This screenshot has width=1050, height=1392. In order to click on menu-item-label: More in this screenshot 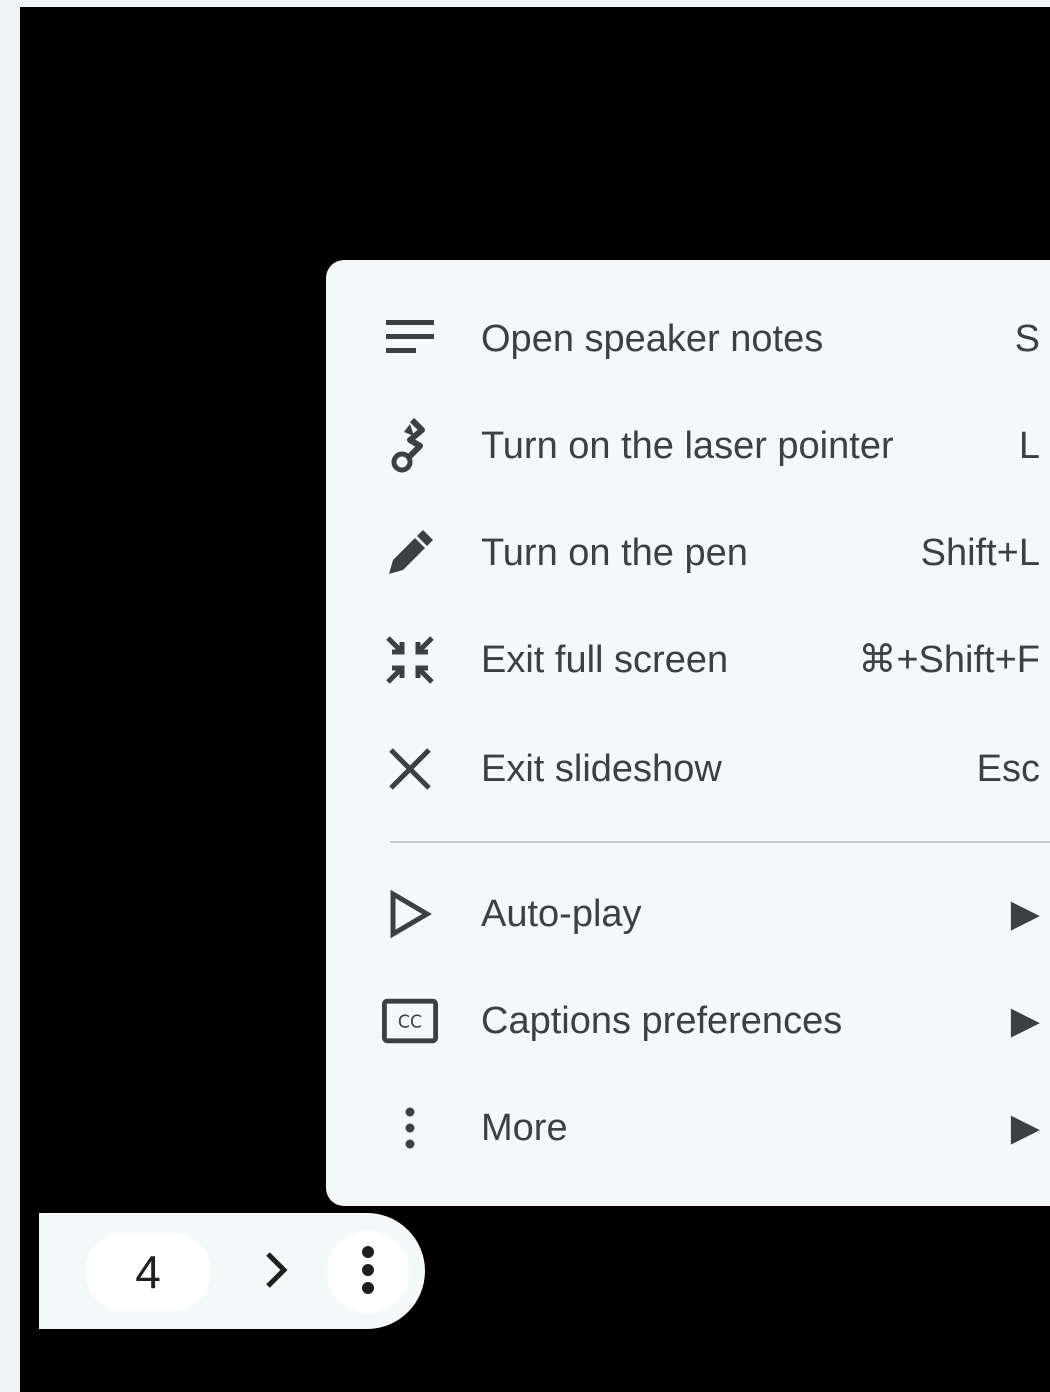, I will do `click(524, 1128)`.